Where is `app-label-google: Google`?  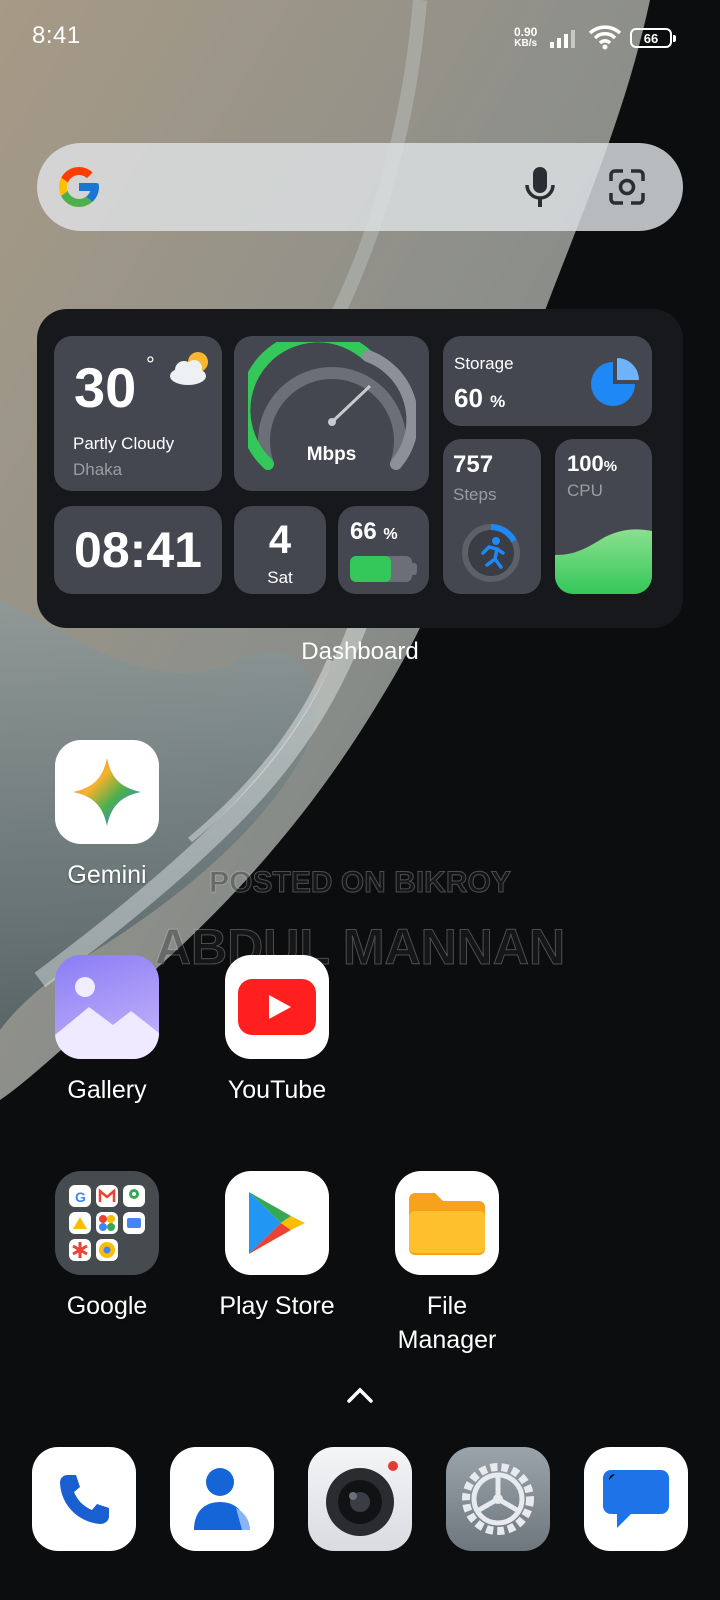 app-label-google: Google is located at coordinates (107, 1306).